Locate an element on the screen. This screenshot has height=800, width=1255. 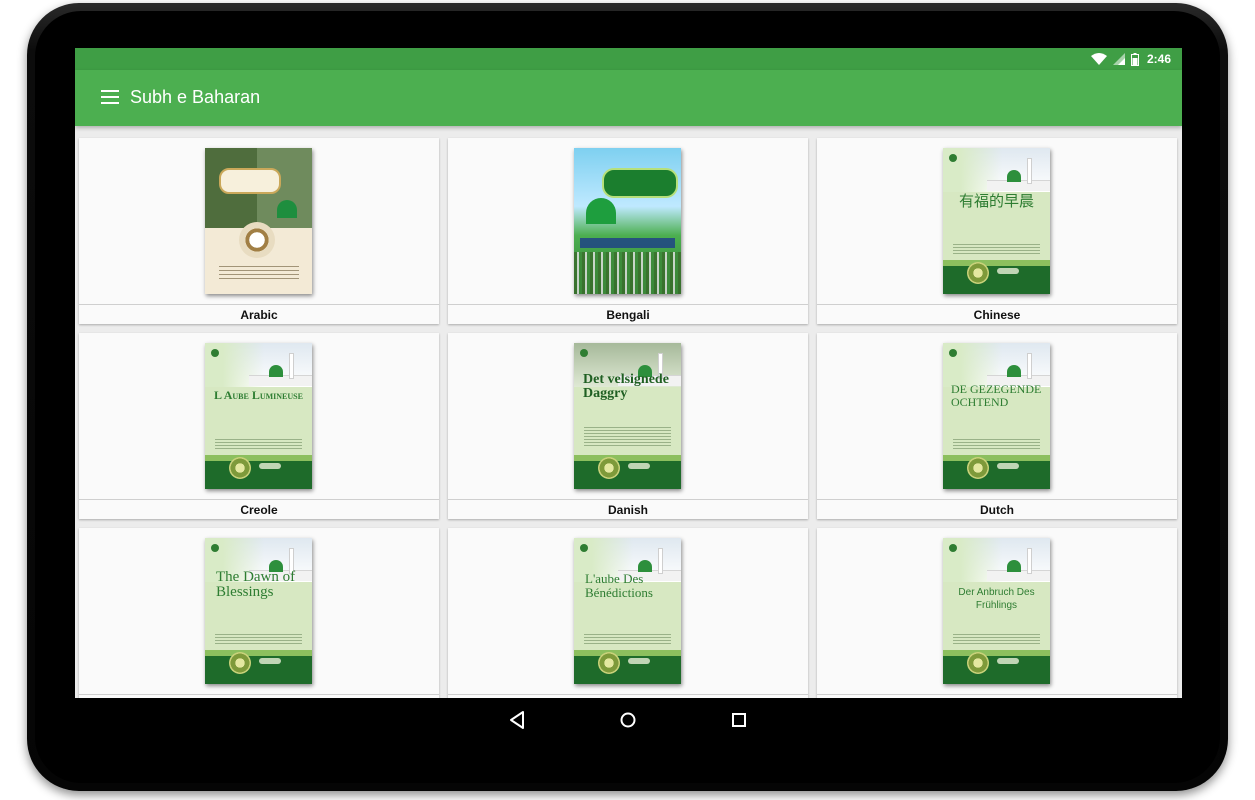
book-card-bengali: Bengali is located at coordinates (628, 231).